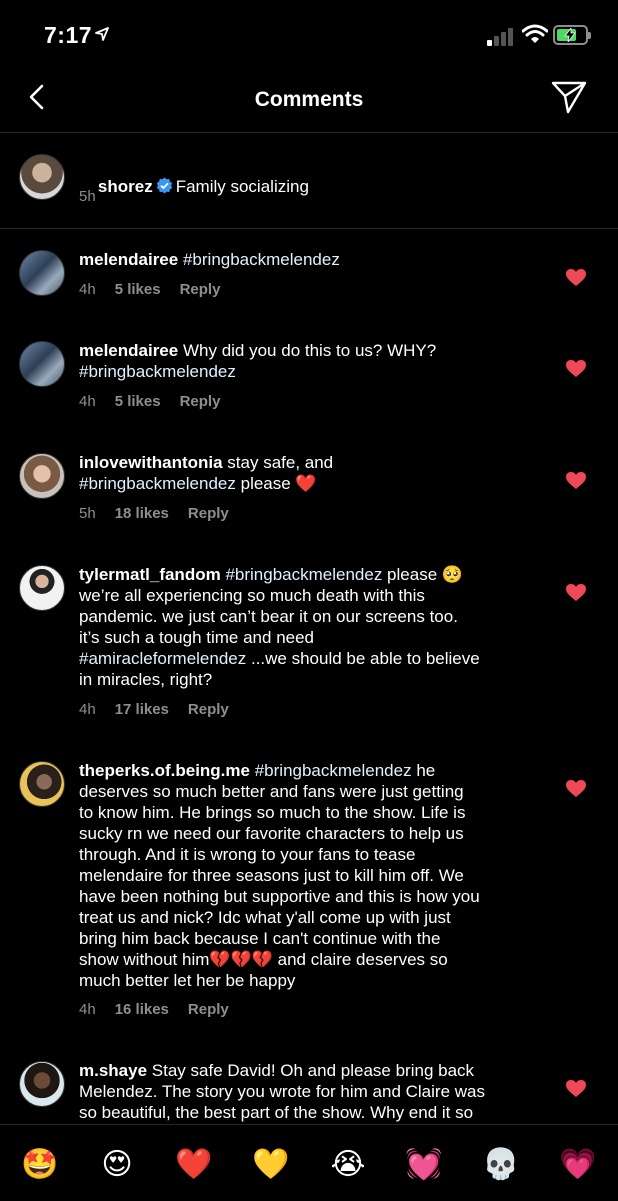  Describe the element at coordinates (535, 33) in the screenshot. I see `wifi-icon` at that location.